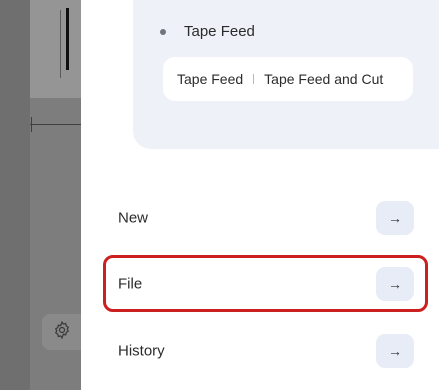 This screenshot has height=390, width=439. I want to click on settings-button, so click(61, 332).